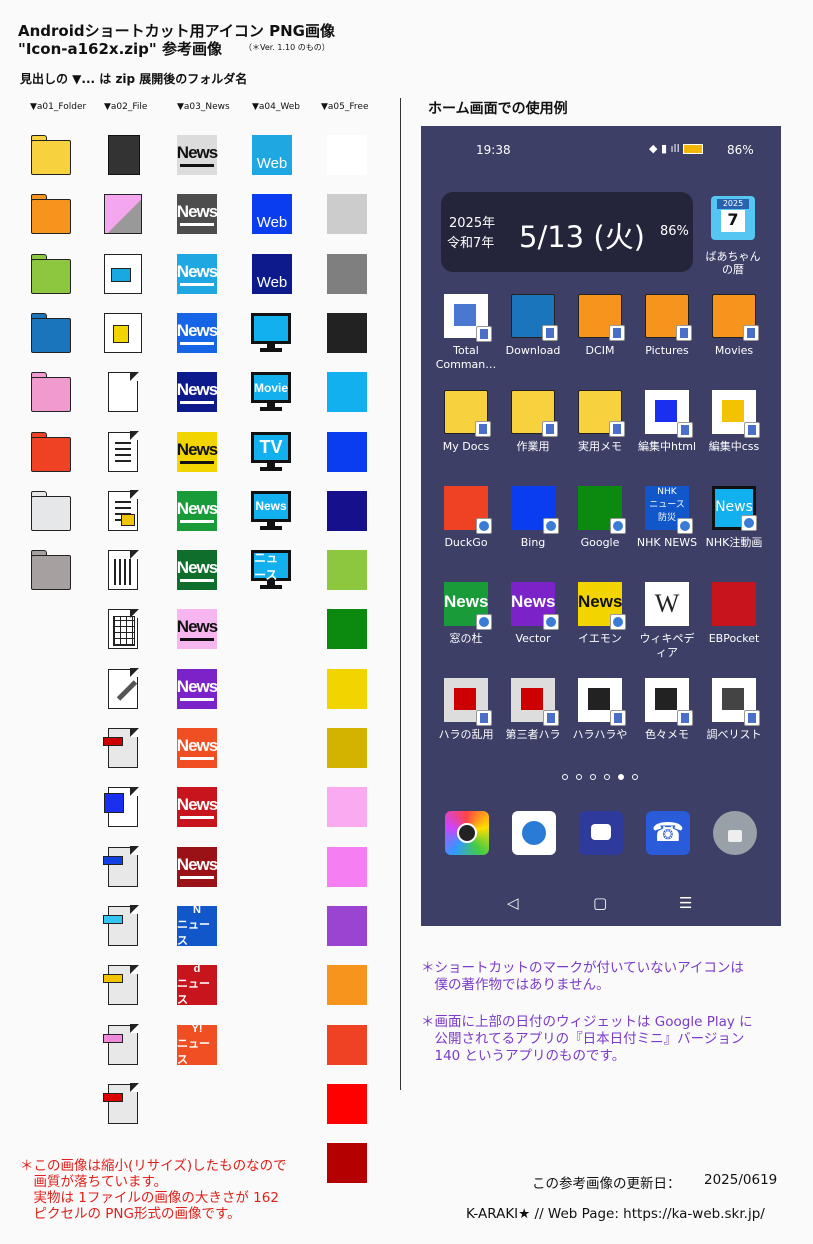 This screenshot has height=1244, width=813. I want to click on status-battery: 86%, so click(740, 150).